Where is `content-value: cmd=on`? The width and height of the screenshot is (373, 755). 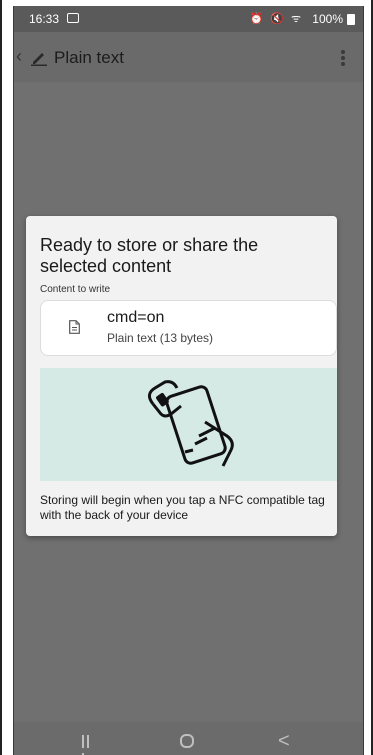
content-value: cmd=on is located at coordinates (136, 317).